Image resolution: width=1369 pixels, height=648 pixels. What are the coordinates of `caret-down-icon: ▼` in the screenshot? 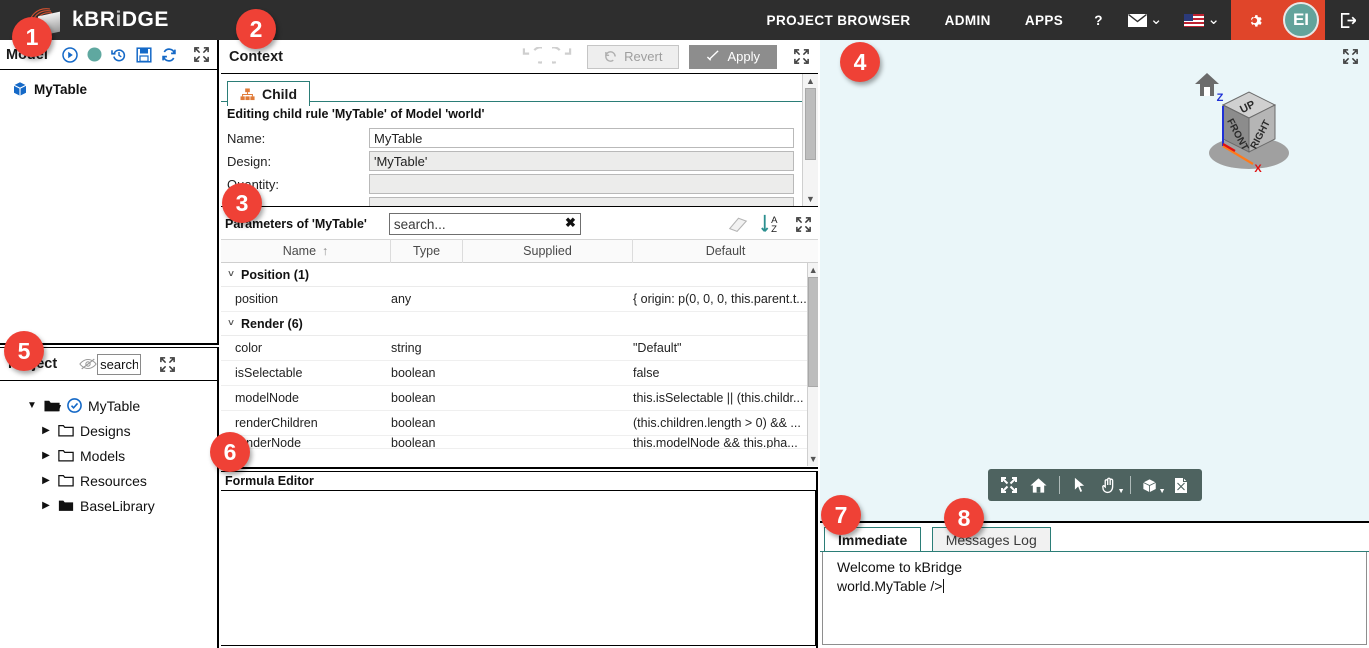 It's located at (32, 405).